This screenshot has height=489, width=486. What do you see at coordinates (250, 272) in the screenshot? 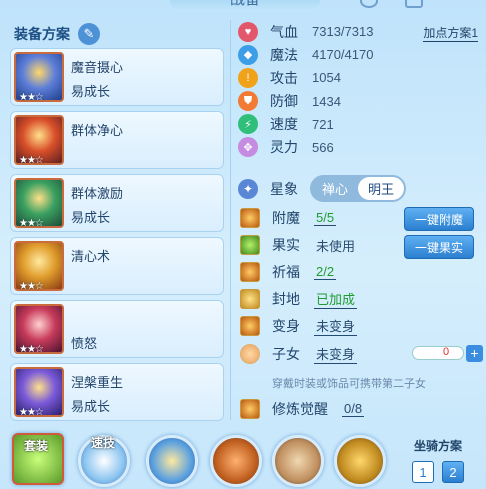
I see `blessing-icon` at bounding box center [250, 272].